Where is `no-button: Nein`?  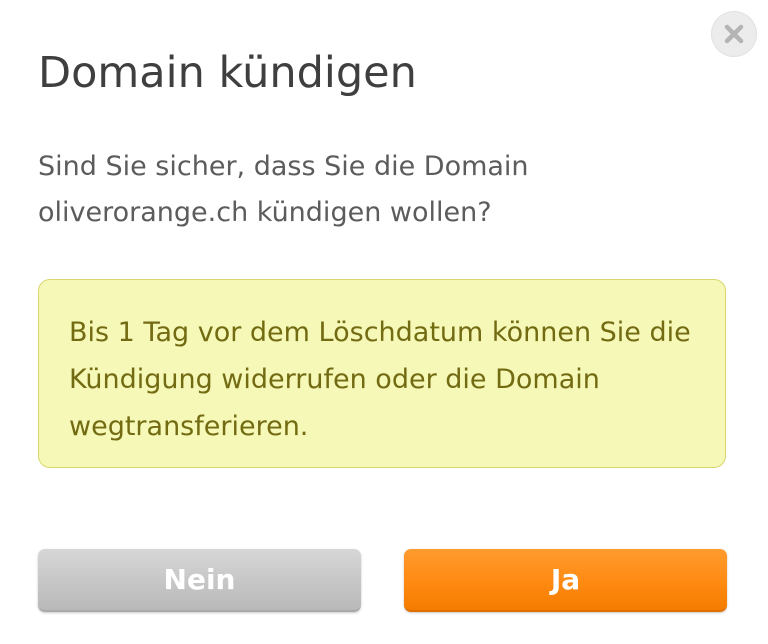
no-button: Nein is located at coordinates (199, 580).